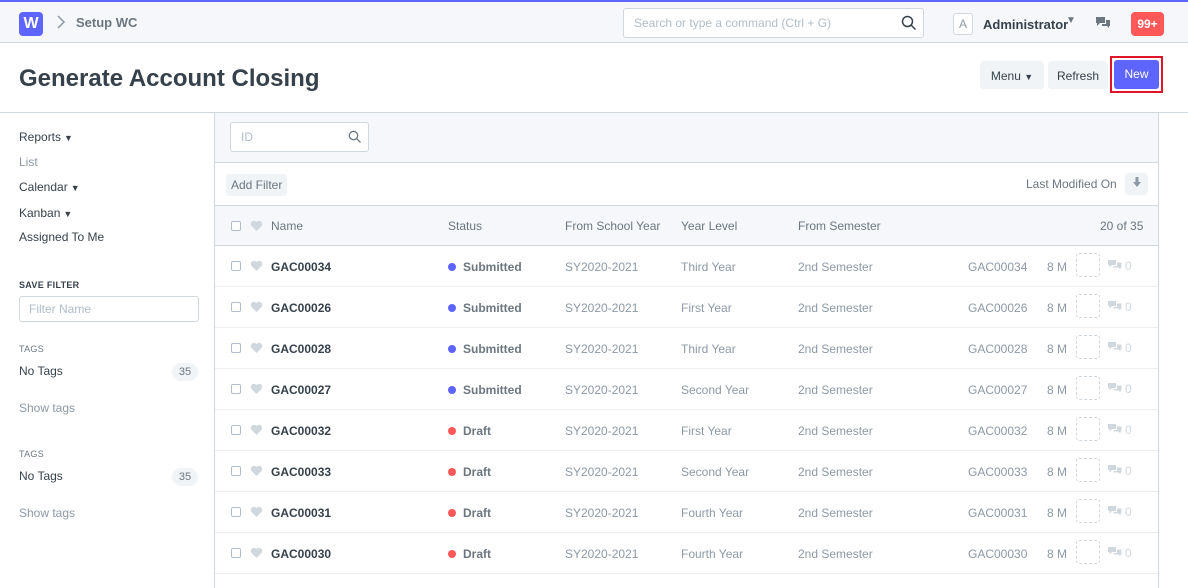 The width and height of the screenshot is (1188, 588). Describe the element at coordinates (301, 349) in the screenshot. I see `row-name-link: GAC00028` at that location.